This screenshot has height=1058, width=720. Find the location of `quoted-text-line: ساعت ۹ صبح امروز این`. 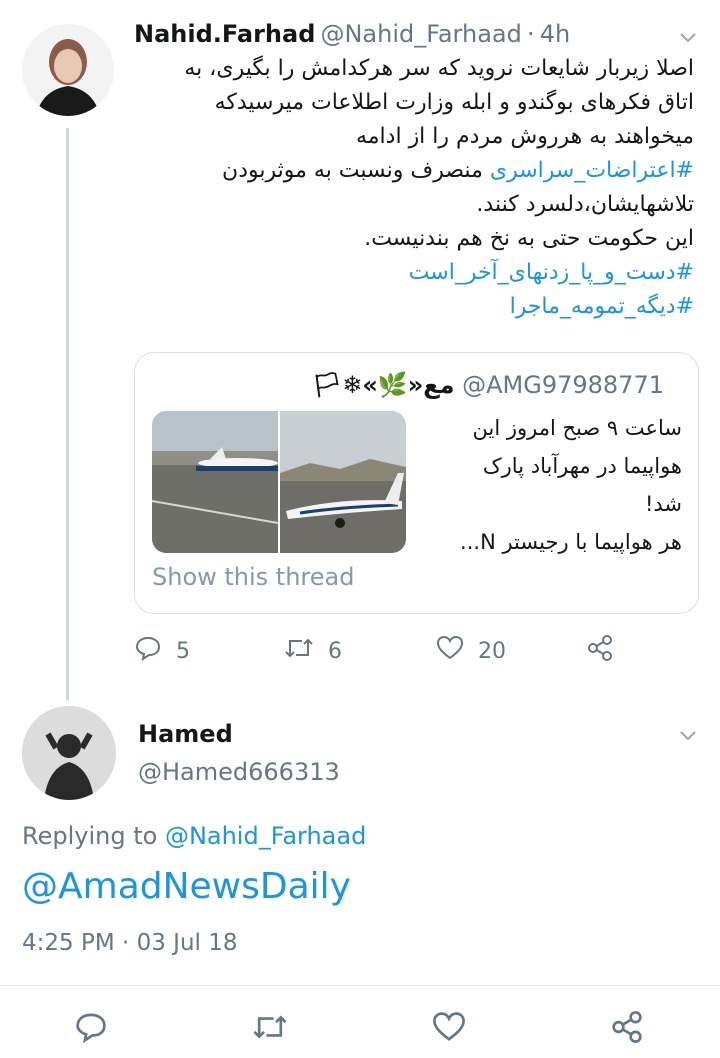

quoted-text-line: ساعت ۹ صبح امروز این is located at coordinates (577, 428).